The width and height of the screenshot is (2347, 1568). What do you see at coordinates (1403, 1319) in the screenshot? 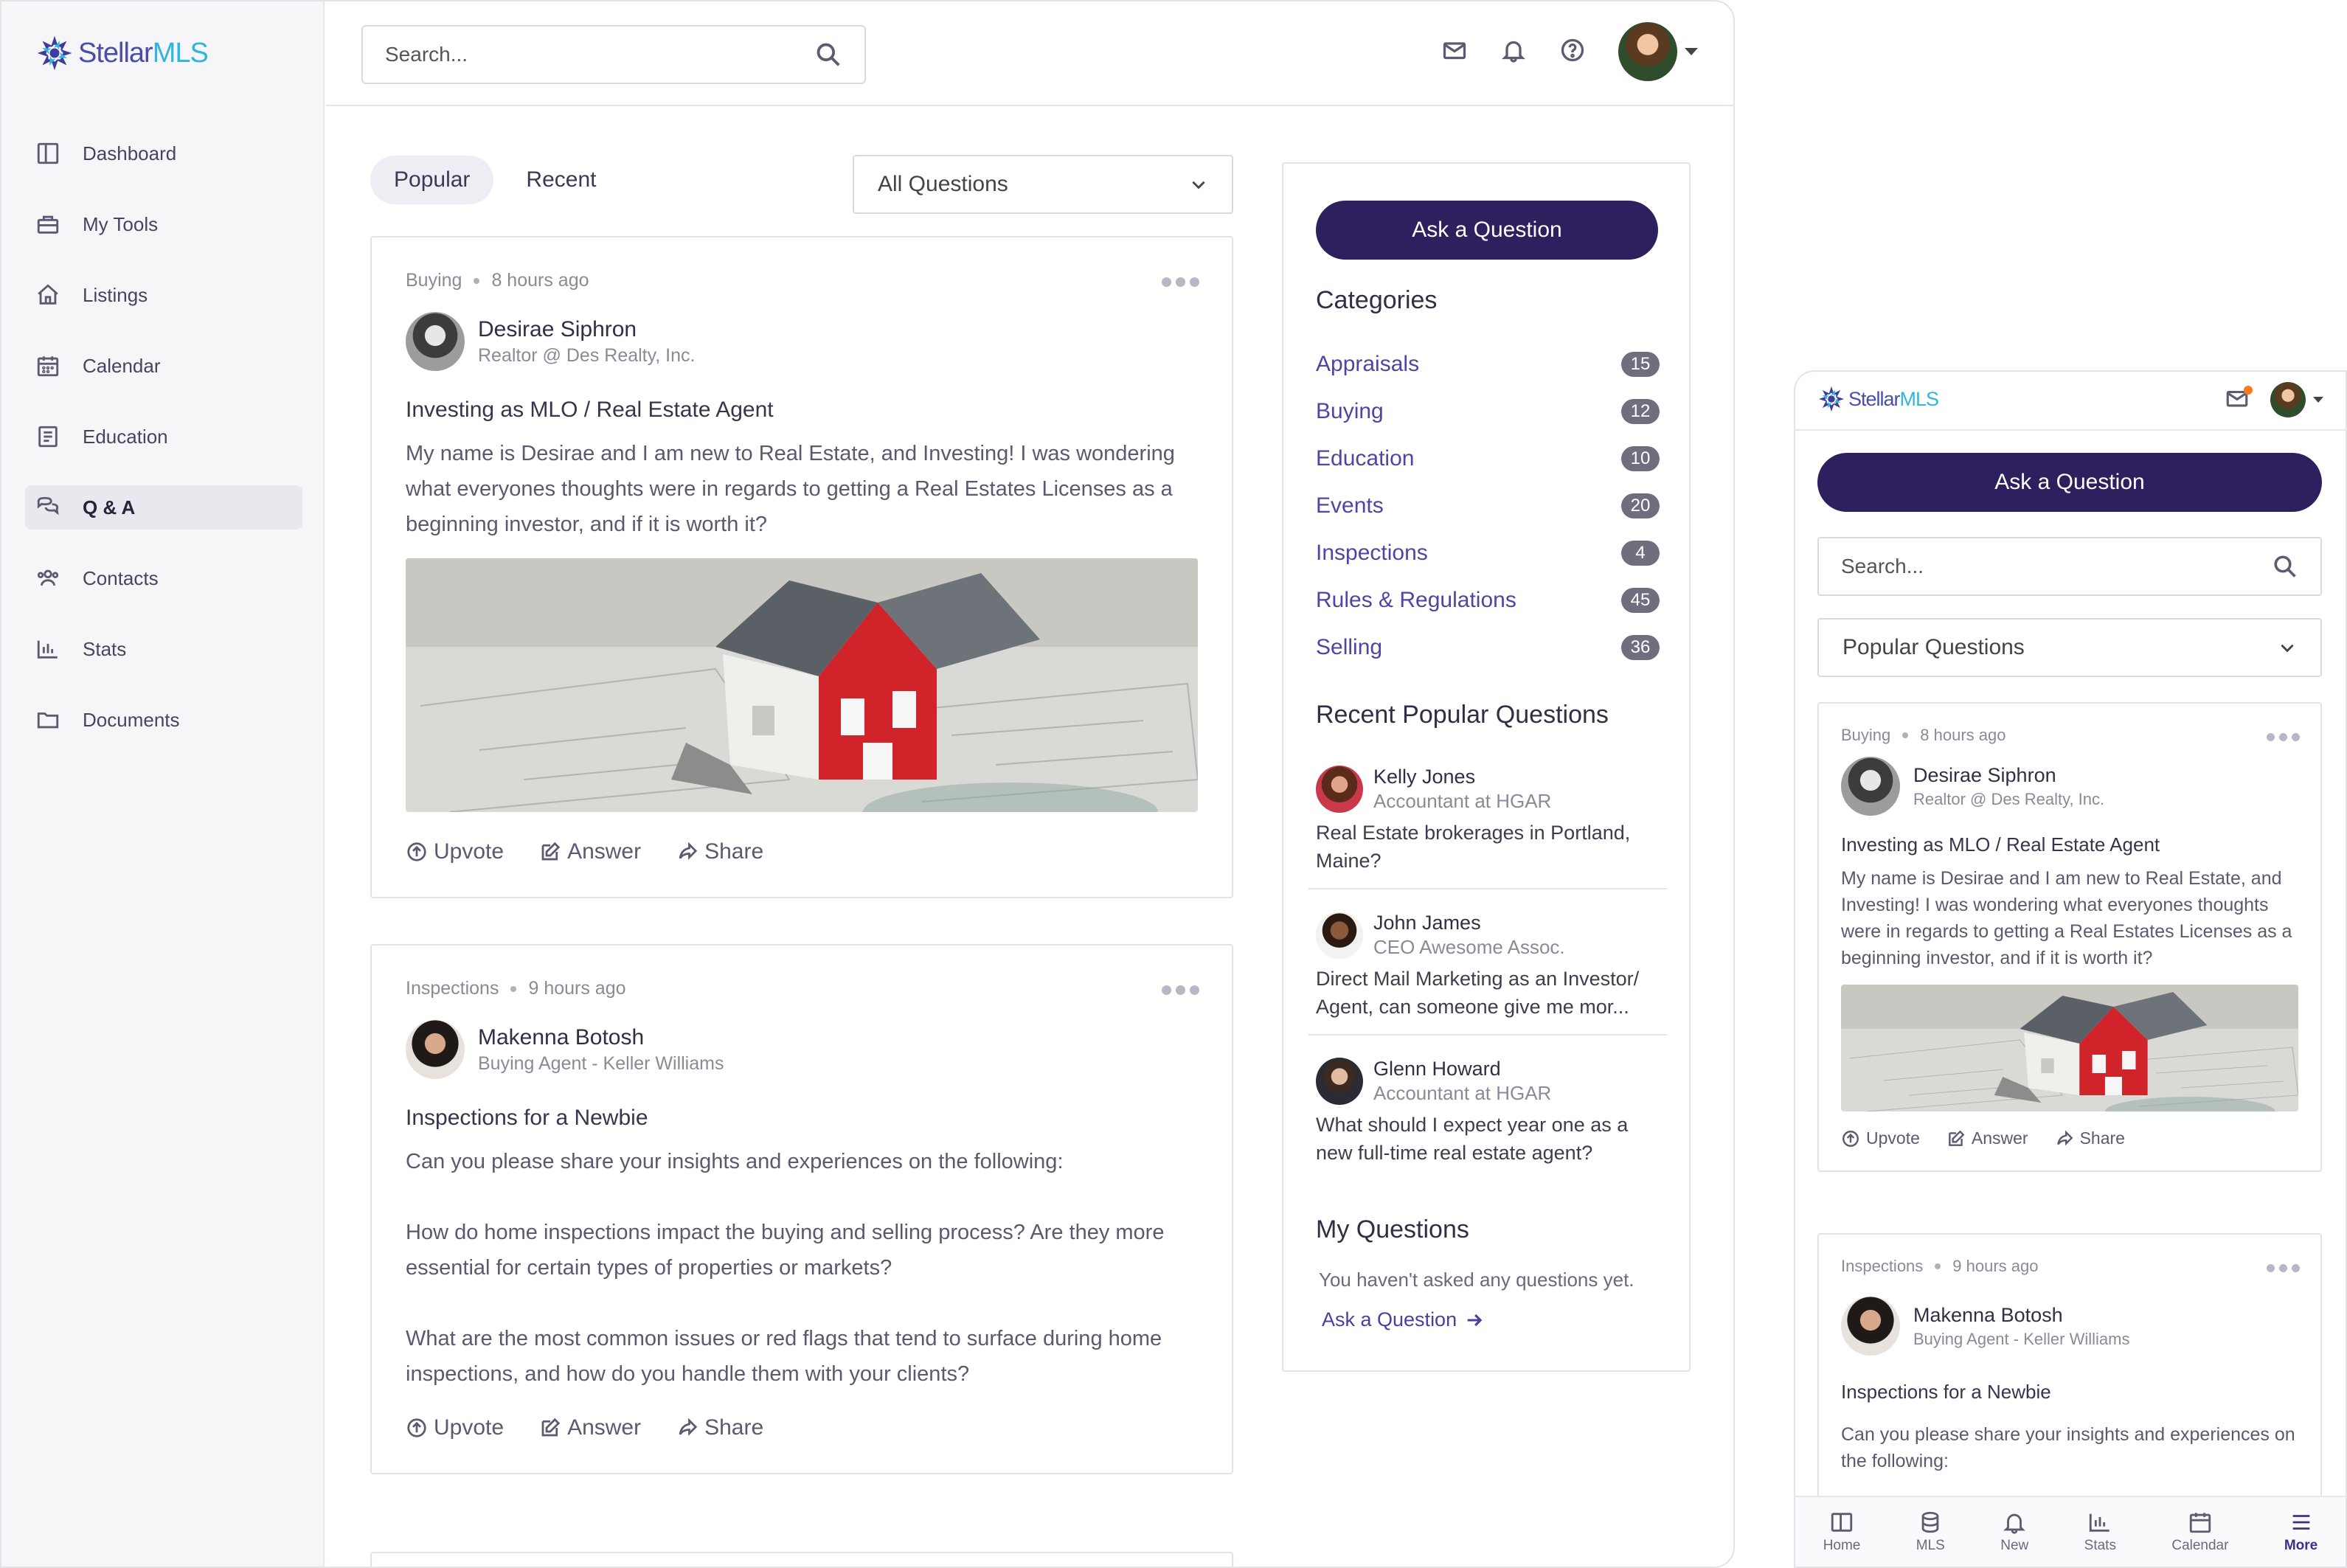
I see `ask-question-link: Ask a Question` at bounding box center [1403, 1319].